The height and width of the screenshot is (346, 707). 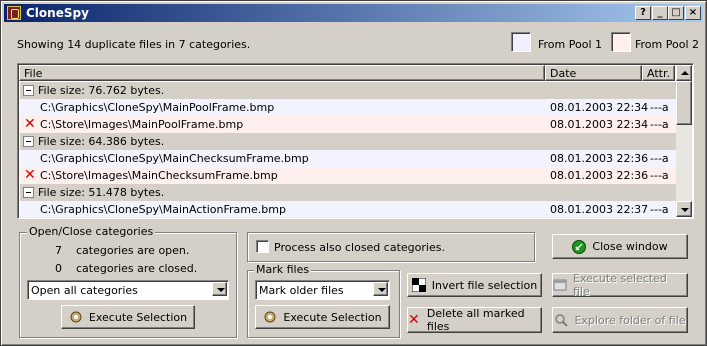 I want to click on open-close-group-label: Open/Close categories, so click(x=91, y=231).